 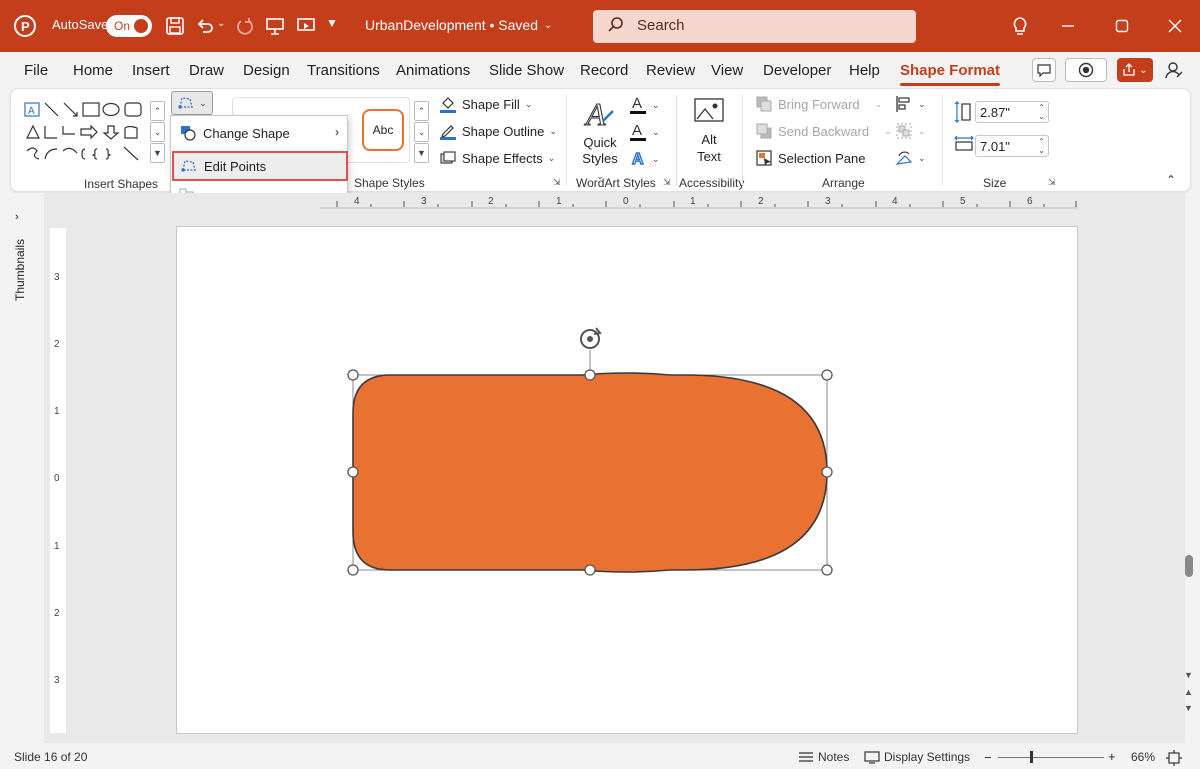 What do you see at coordinates (421, 132) in the screenshot?
I see `styles-scroll-down: ⌄` at bounding box center [421, 132].